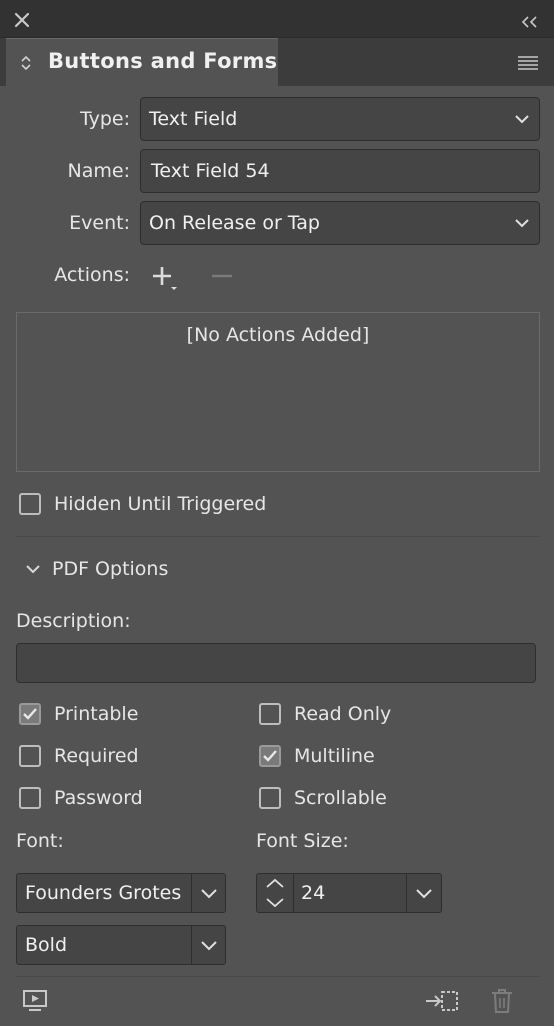  What do you see at coordinates (165, 278) in the screenshot?
I see `add-action-plus-icon` at bounding box center [165, 278].